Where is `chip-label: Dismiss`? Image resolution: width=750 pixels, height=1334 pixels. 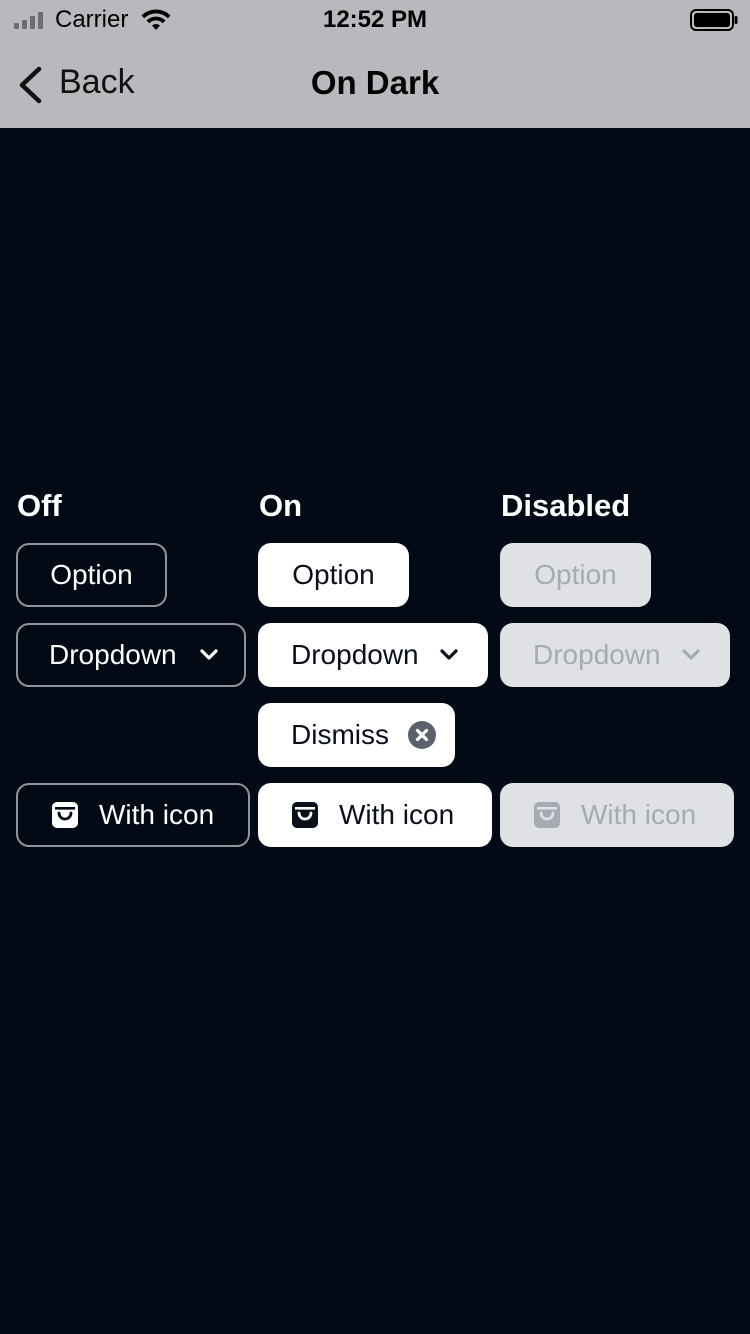 chip-label: Dismiss is located at coordinates (340, 734).